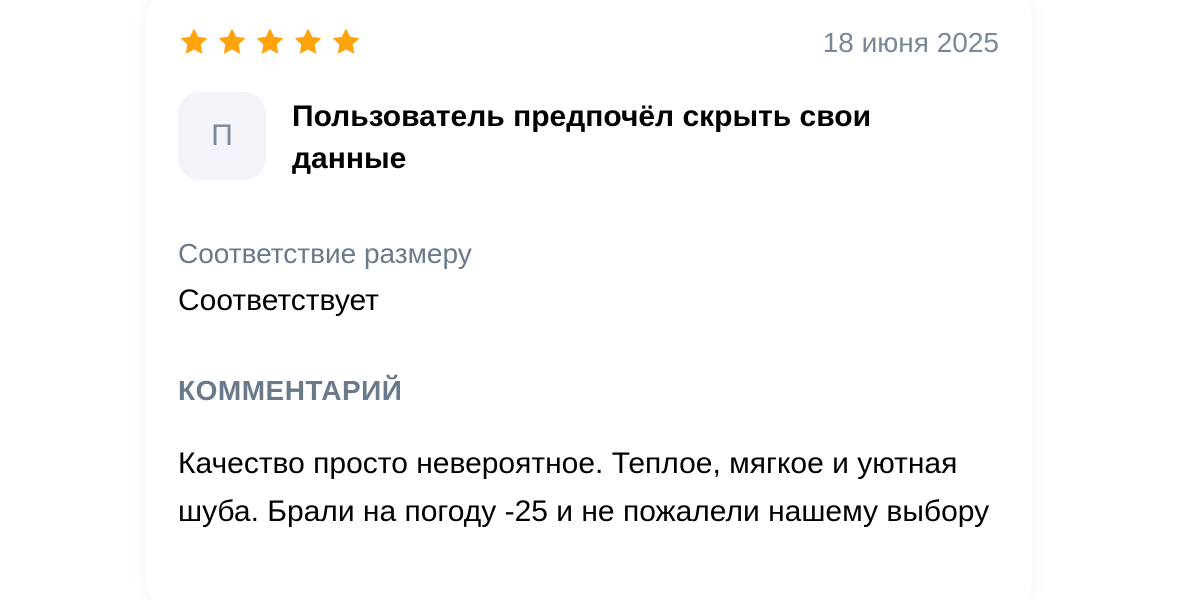 The width and height of the screenshot is (1179, 600). I want to click on avatar-initial: П, so click(222, 135).